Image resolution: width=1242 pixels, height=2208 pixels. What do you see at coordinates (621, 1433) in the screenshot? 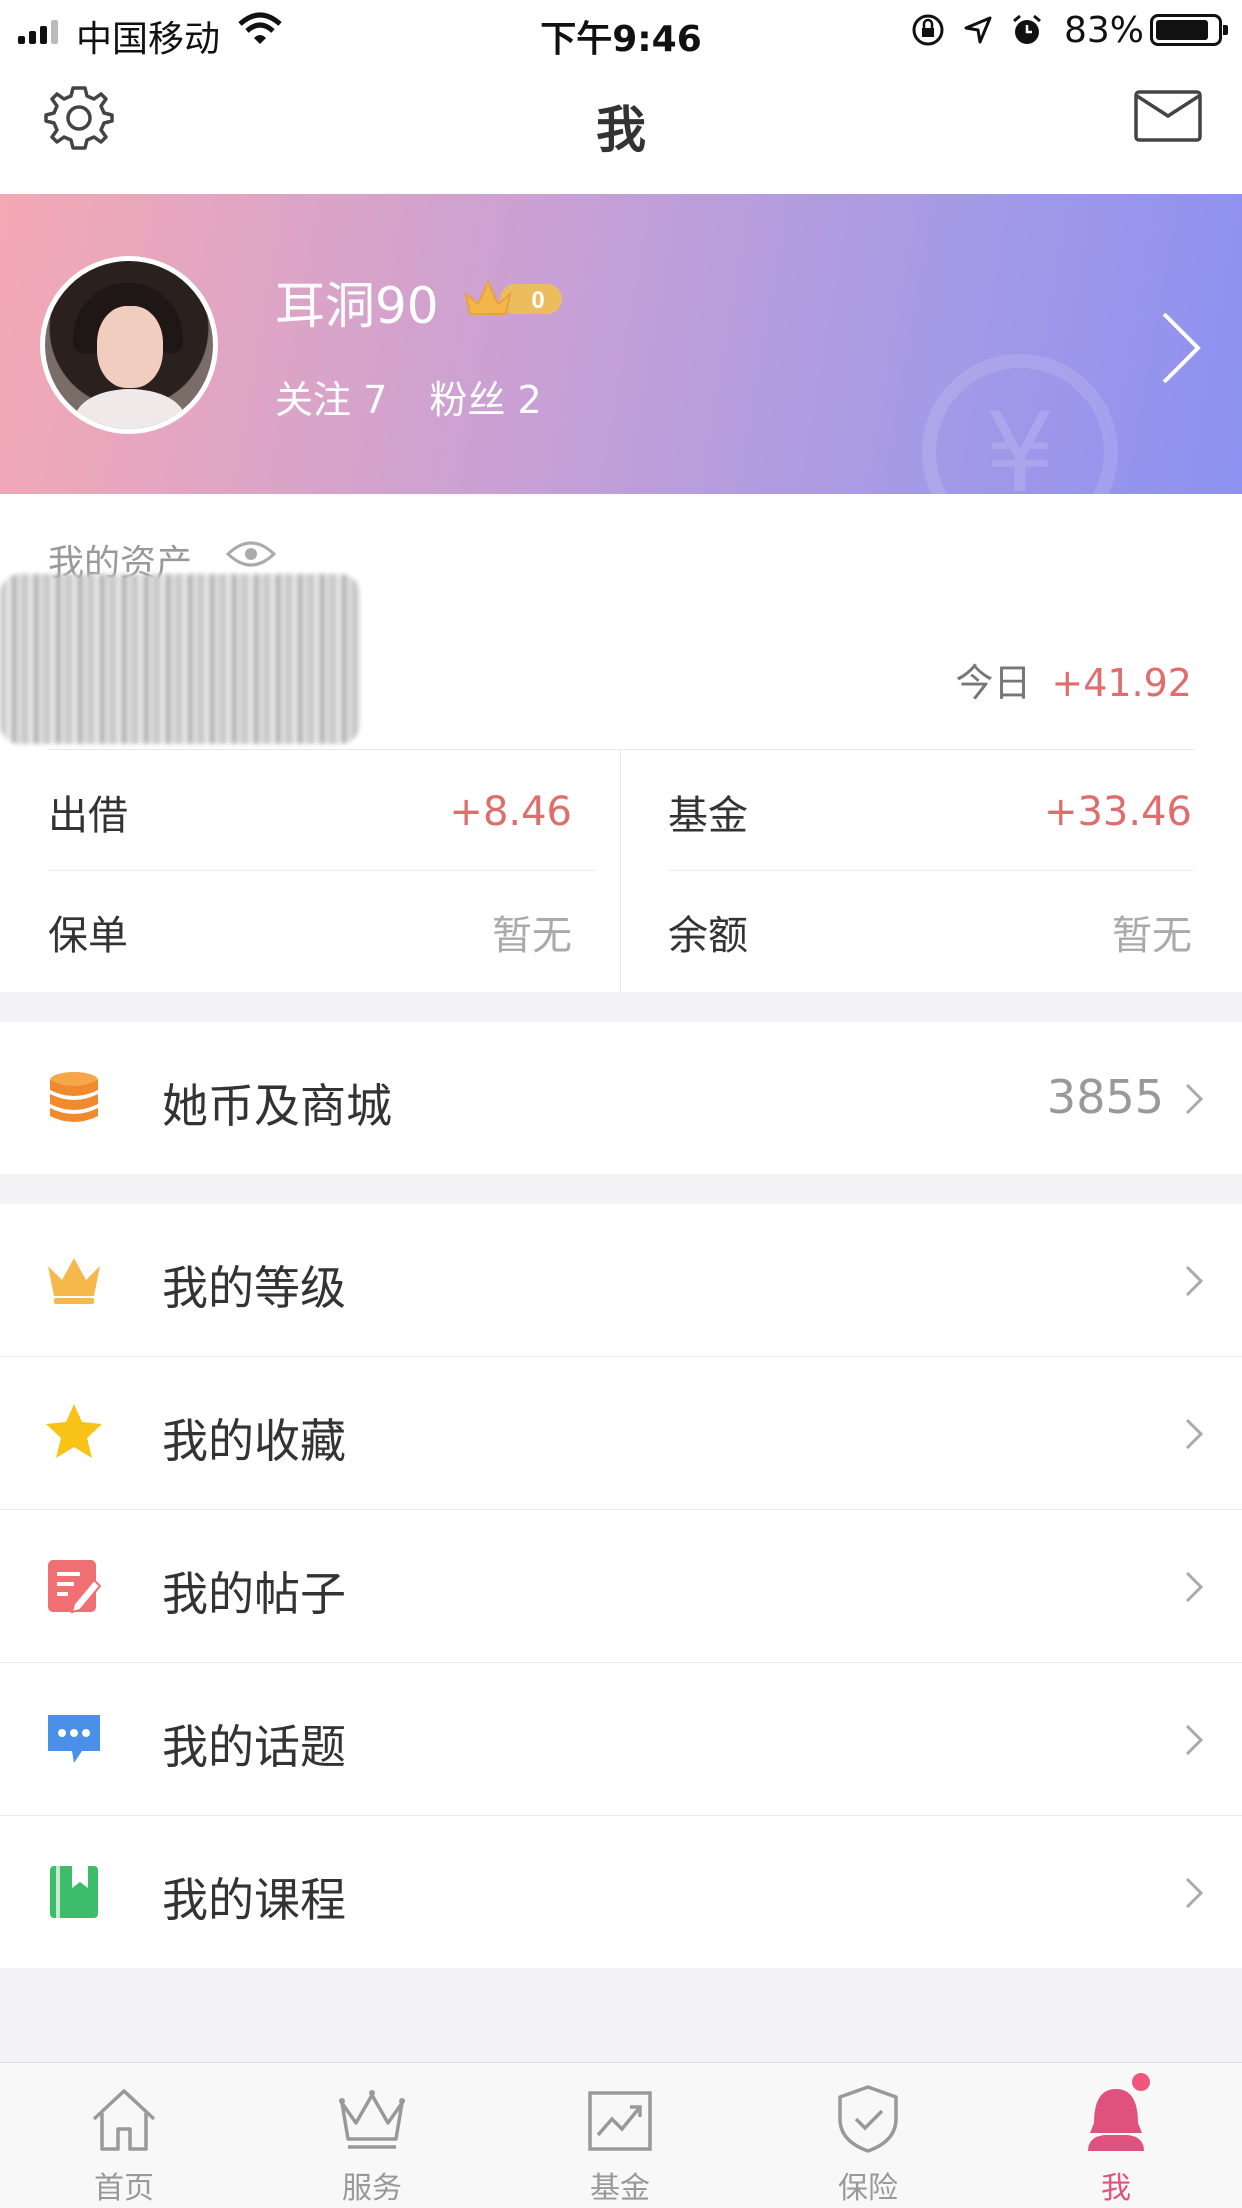
I see `menu-item-favorites: 我的收藏` at bounding box center [621, 1433].